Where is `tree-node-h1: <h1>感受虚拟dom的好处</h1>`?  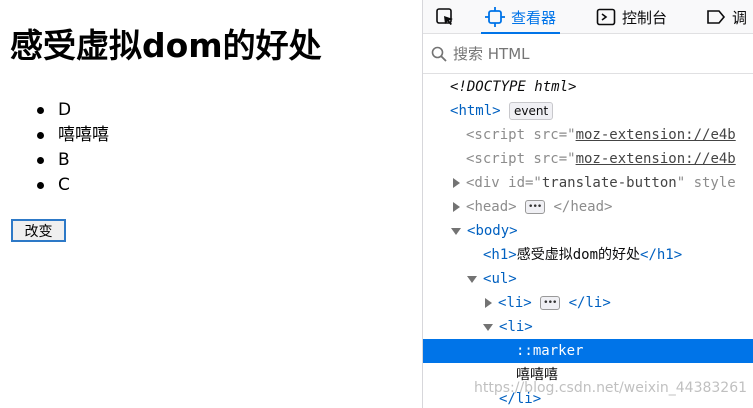 tree-node-h1: <h1>感受虚拟dom的好处</h1> is located at coordinates (588, 255).